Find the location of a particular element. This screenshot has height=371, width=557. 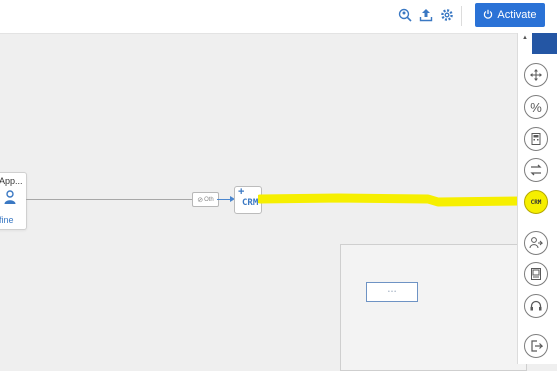

route-tool is located at coordinates (536, 170).